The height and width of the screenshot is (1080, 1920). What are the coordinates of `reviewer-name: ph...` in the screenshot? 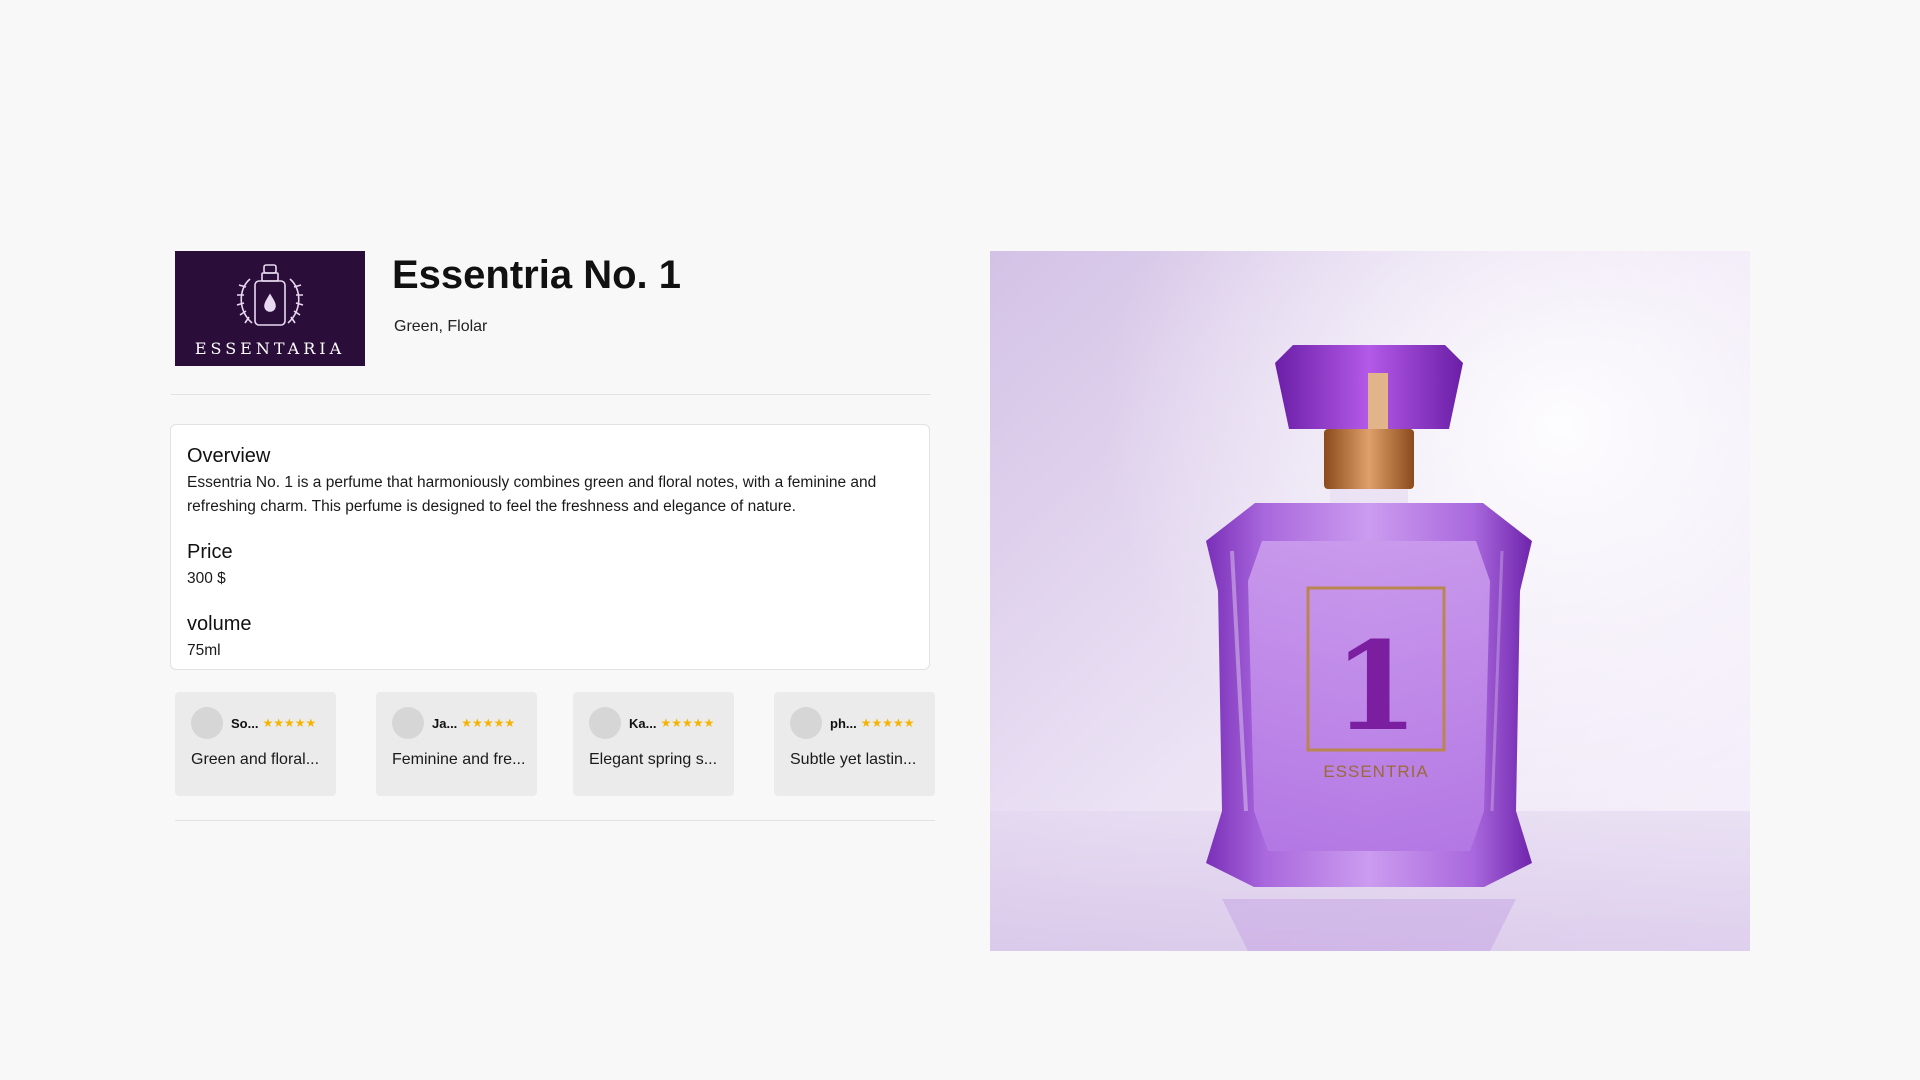 It's located at (843, 723).